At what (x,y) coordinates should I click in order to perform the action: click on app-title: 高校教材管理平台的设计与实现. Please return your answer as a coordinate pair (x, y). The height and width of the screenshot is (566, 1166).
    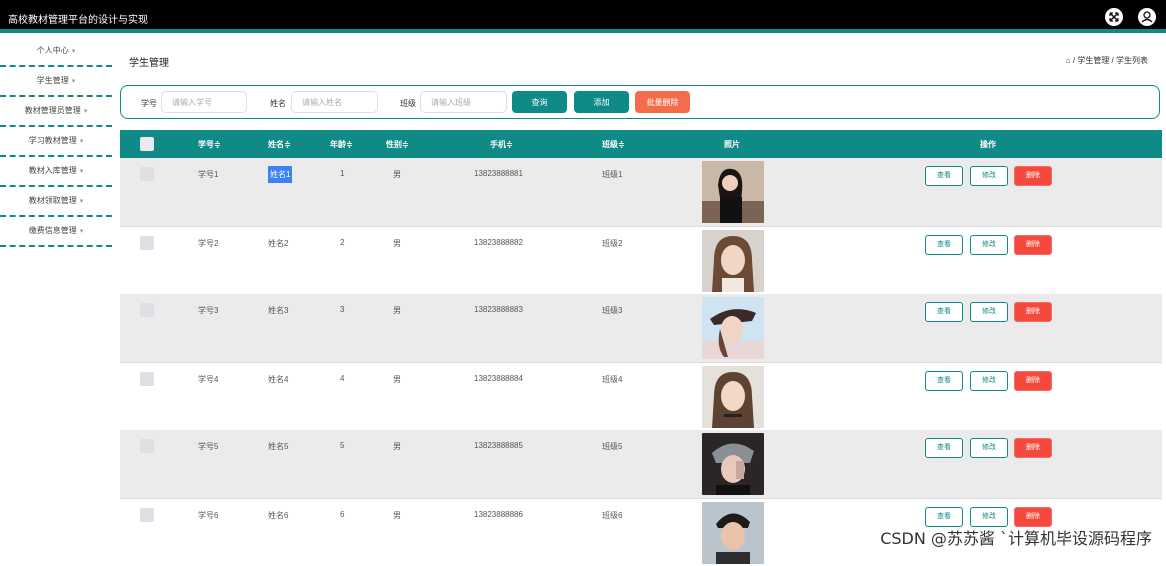
    Looking at the image, I should click on (78, 20).